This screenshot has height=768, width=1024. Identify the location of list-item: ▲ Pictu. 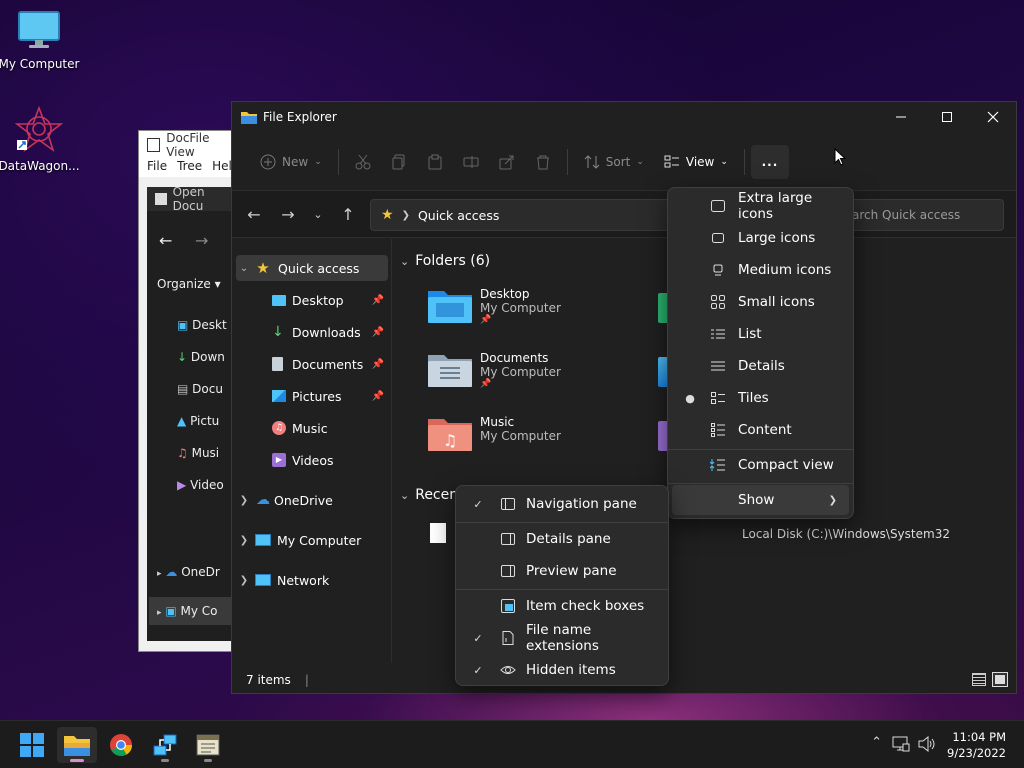
(202, 421).